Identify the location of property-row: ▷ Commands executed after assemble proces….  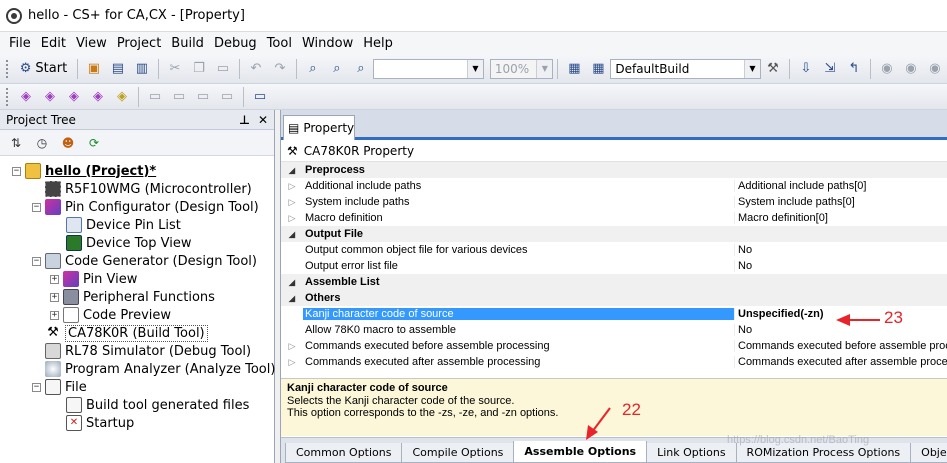
(614, 362).